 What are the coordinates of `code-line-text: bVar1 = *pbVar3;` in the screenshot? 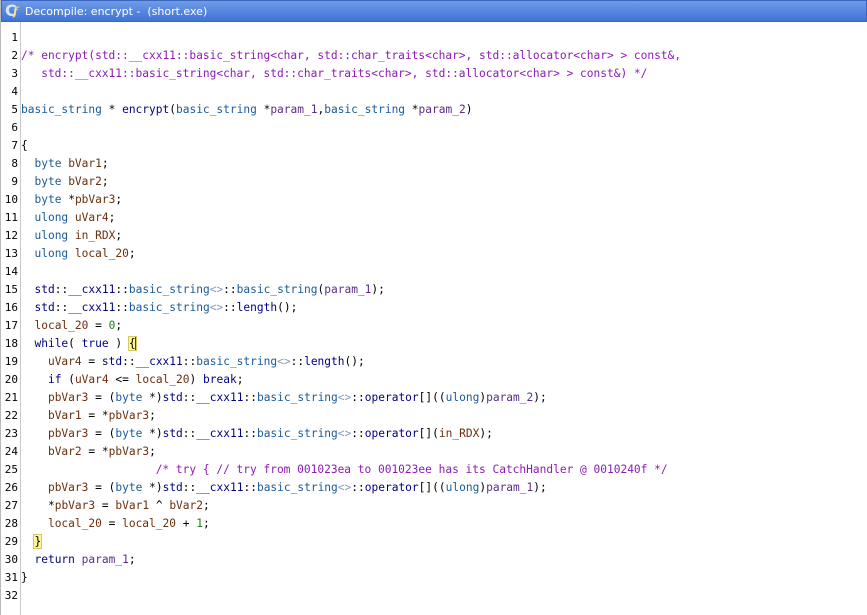 It's located at (88, 415).